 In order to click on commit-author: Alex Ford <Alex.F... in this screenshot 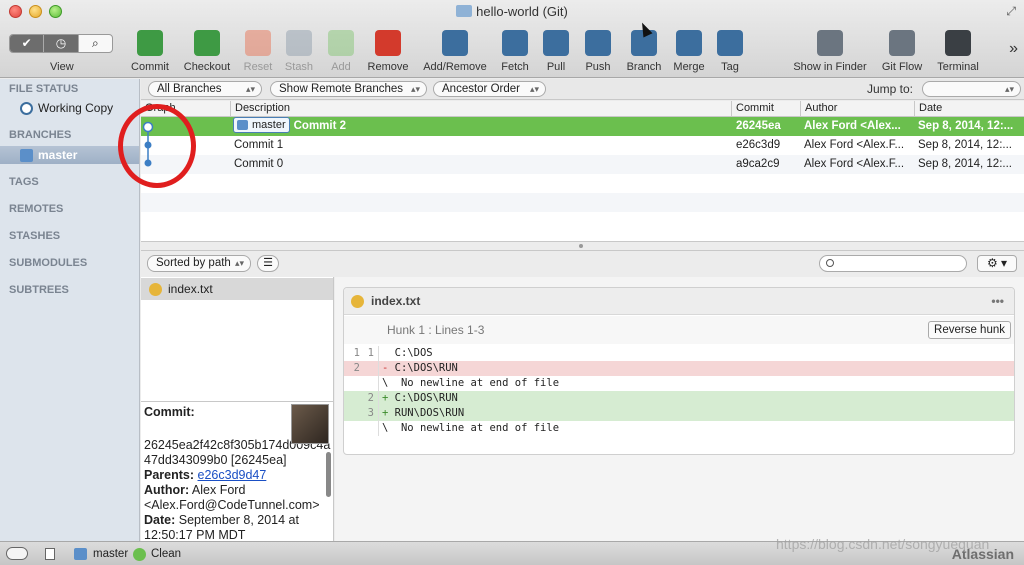, I will do `click(854, 145)`.